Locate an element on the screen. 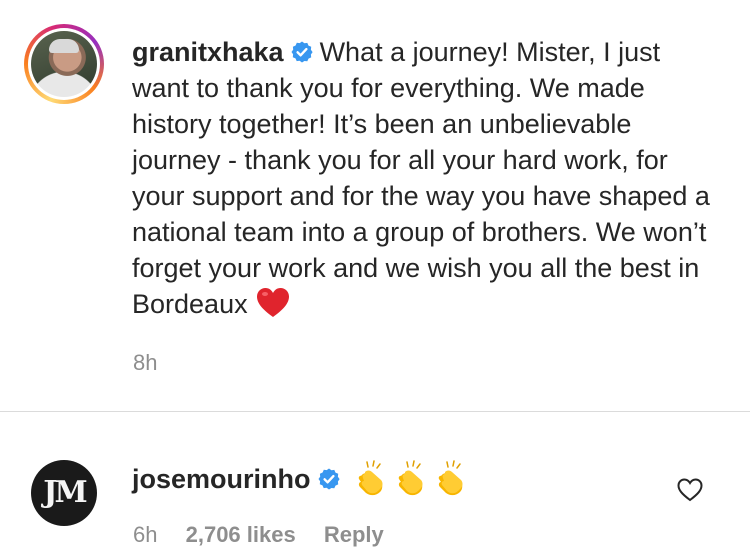 Image resolution: width=750 pixels, height=548 pixels. like-heart-icon is located at coordinates (690, 490).